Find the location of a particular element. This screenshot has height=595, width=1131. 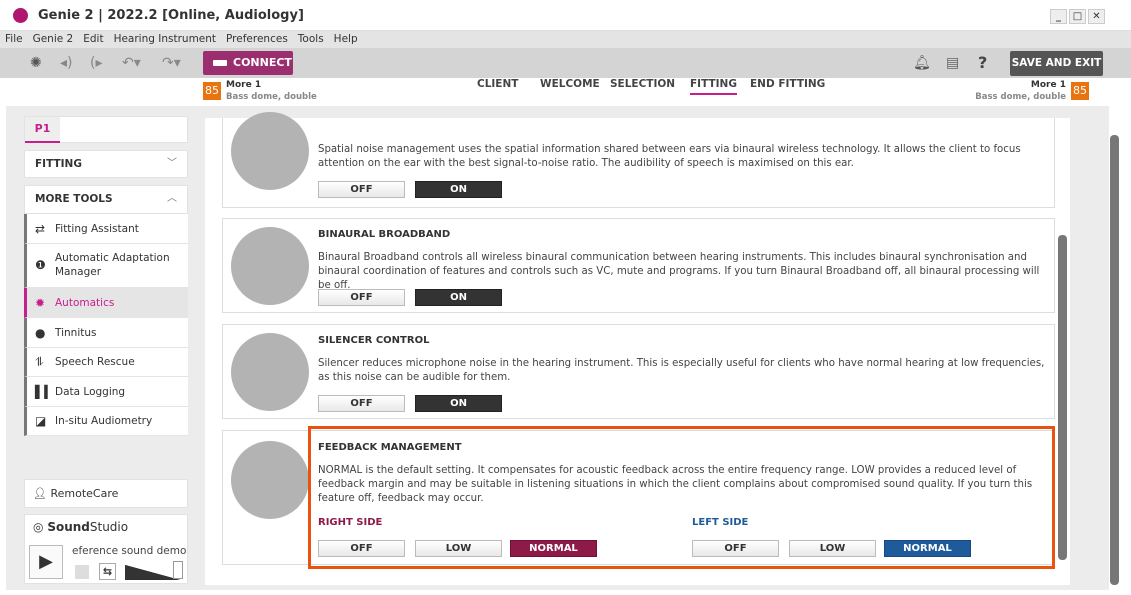

help-icon: ? is located at coordinates (982, 62).